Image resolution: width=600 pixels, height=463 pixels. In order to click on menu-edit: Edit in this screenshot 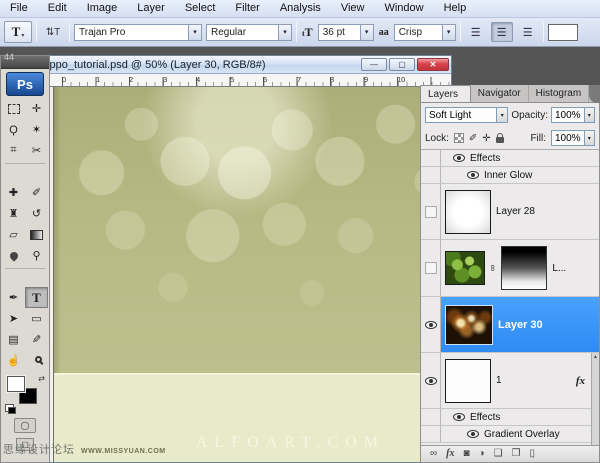, I will do `click(57, 8)`.